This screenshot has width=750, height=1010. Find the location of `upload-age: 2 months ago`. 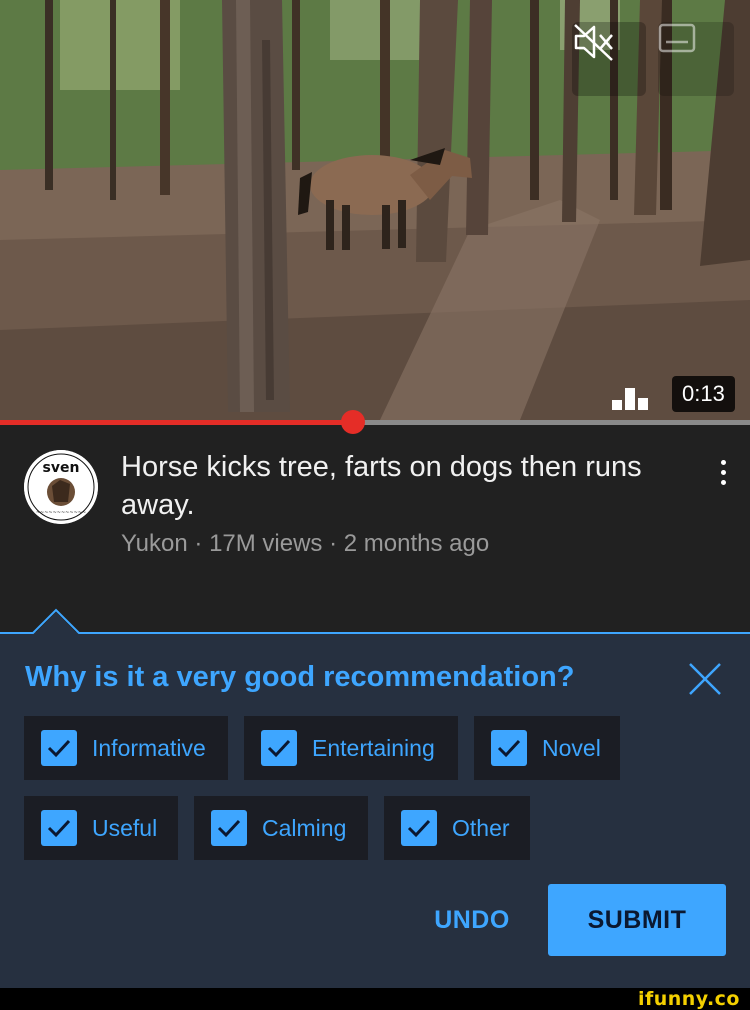

upload-age: 2 months ago is located at coordinates (416, 543).